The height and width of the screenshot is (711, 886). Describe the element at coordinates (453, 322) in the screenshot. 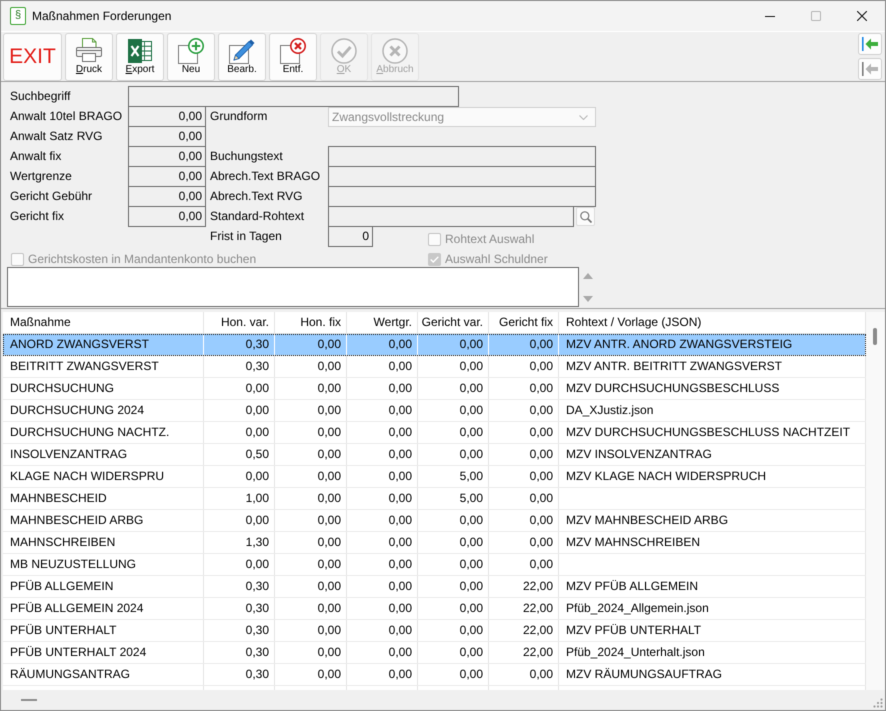

I see `column-header: Gericht var.` at that location.